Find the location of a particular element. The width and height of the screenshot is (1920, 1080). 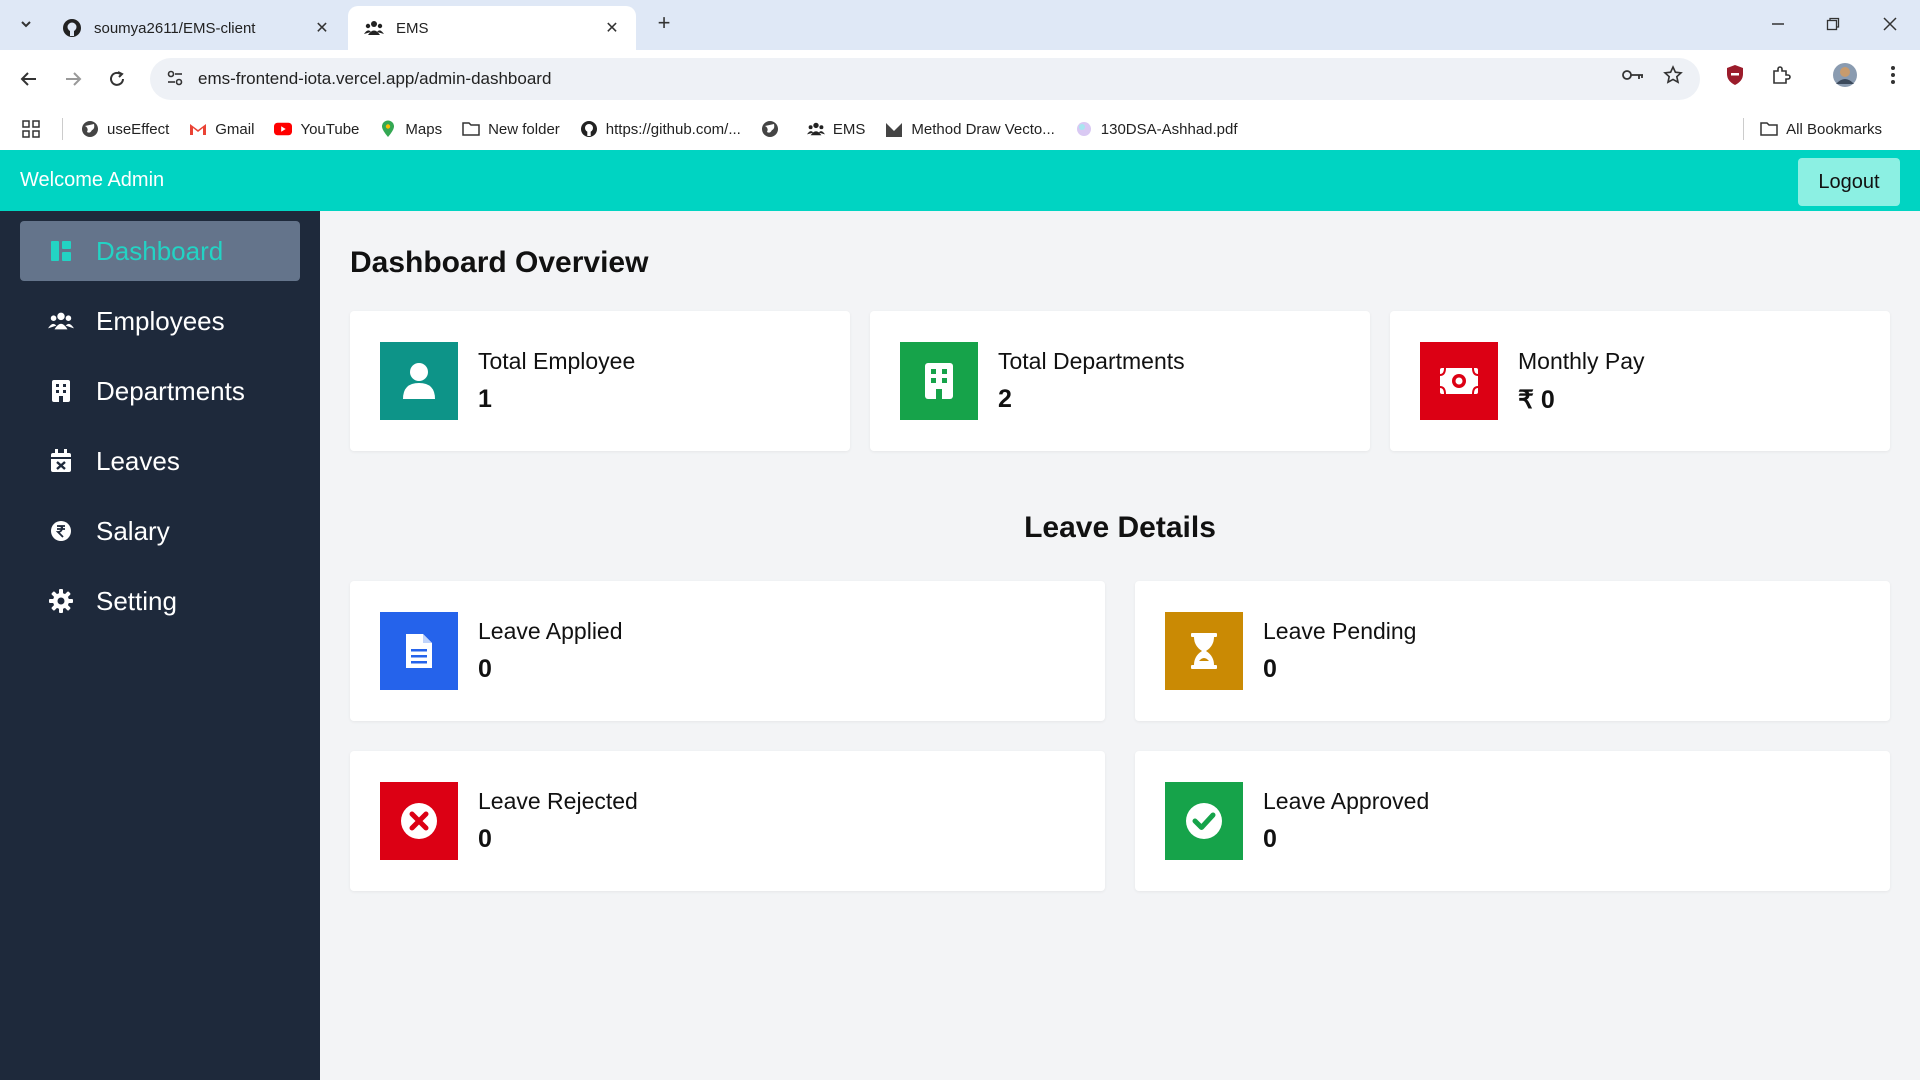

pdf-icon is located at coordinates (1084, 129).